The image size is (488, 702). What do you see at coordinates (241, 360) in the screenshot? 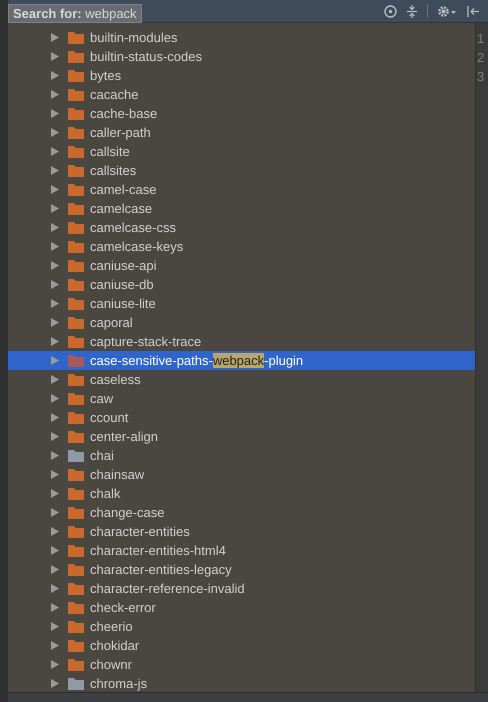
I see `tree-item: case-sensitive-paths-webpack-plugin` at bounding box center [241, 360].